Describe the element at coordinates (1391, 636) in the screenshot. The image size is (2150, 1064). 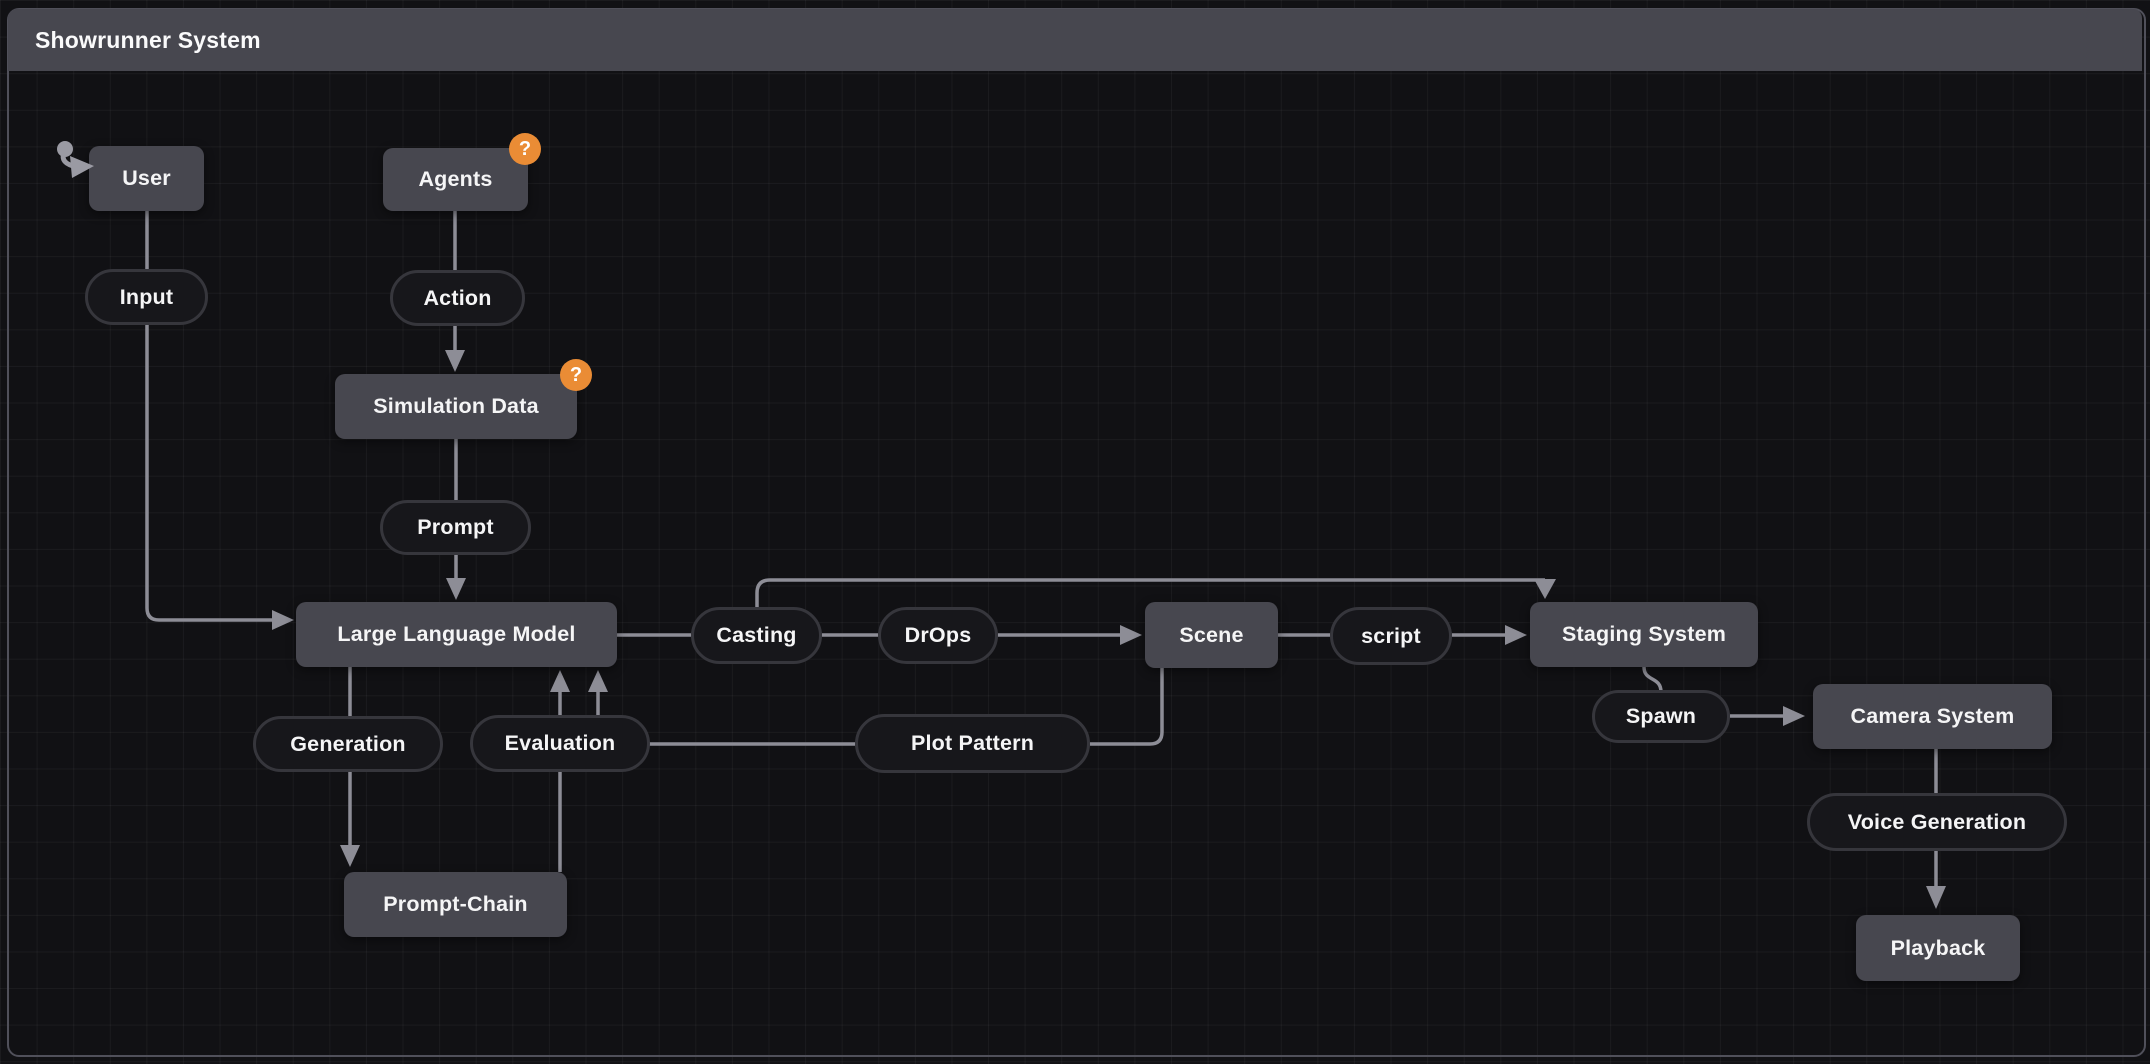
I see `edge-label-script: script` at that location.